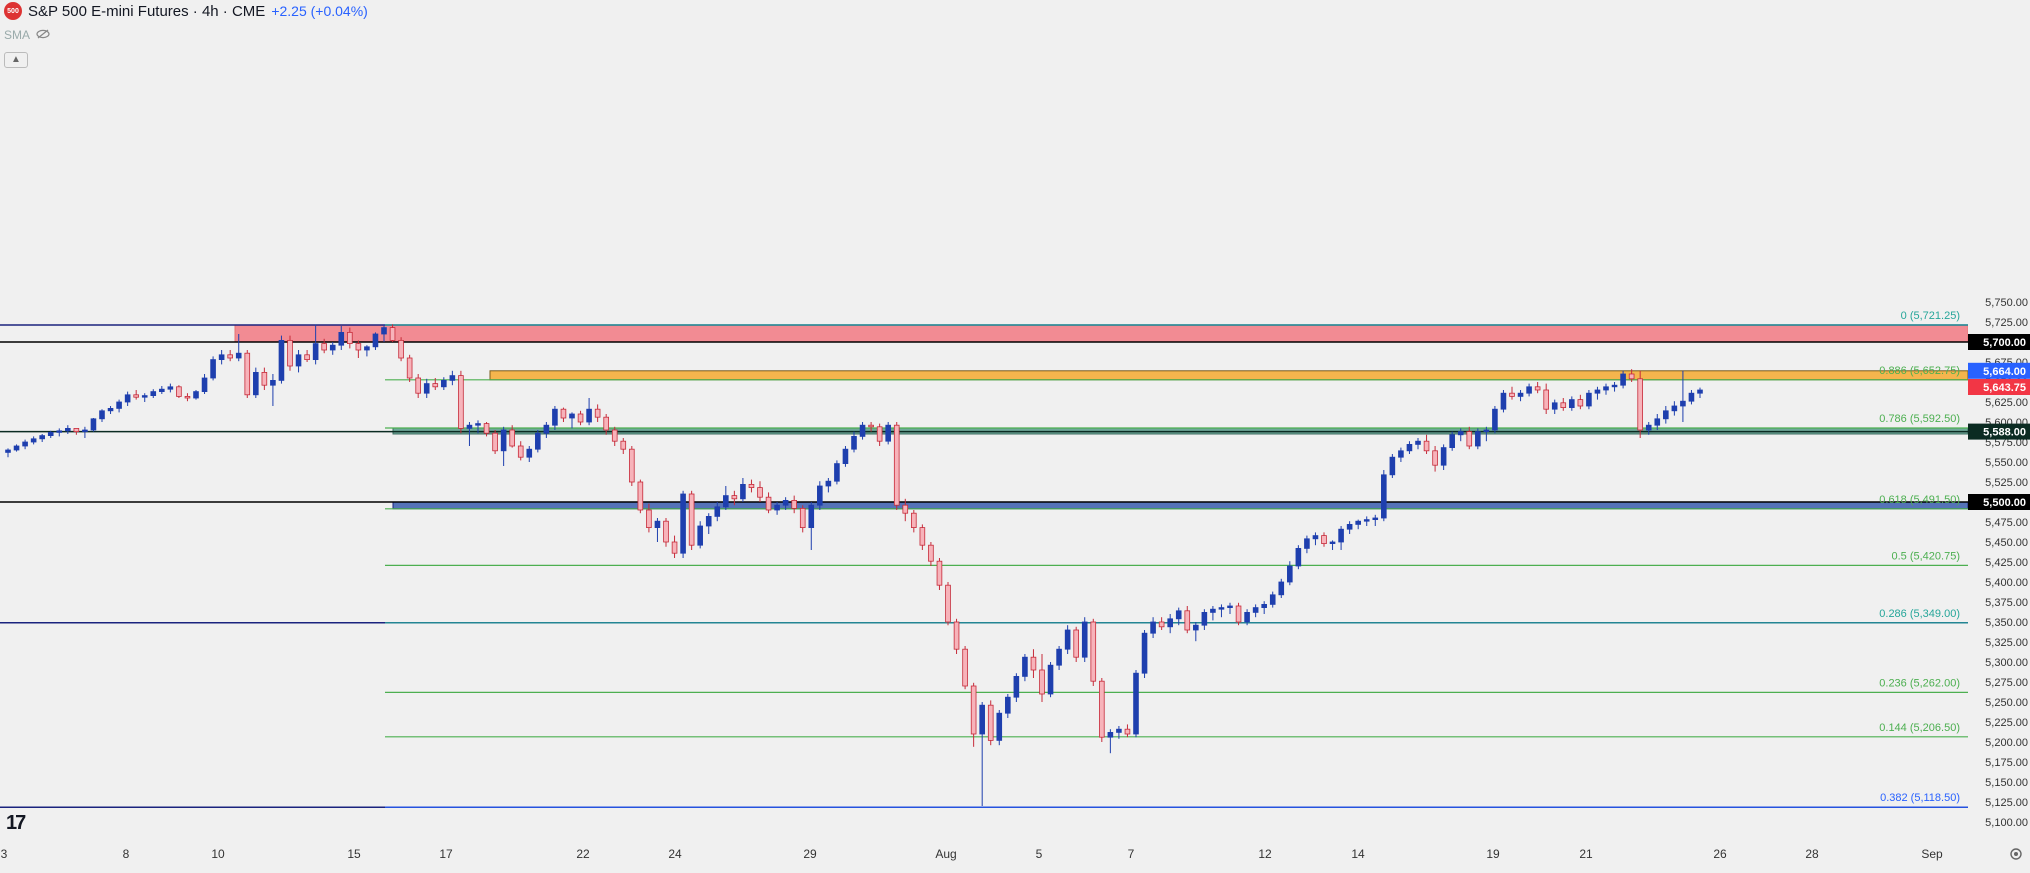 Image resolution: width=2030 pixels, height=873 pixels. I want to click on price-tag: 5,643.75, so click(1999, 387).